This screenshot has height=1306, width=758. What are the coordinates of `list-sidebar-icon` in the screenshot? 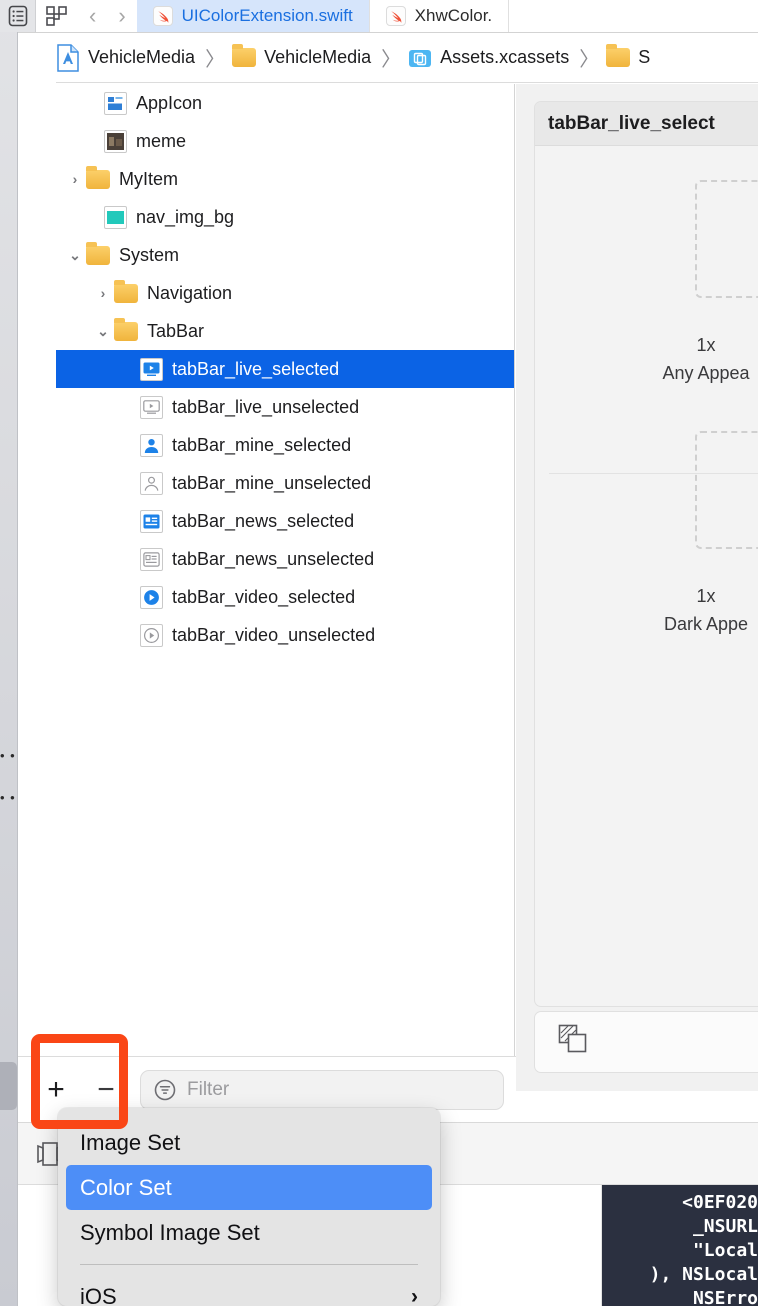 It's located at (18, 16).